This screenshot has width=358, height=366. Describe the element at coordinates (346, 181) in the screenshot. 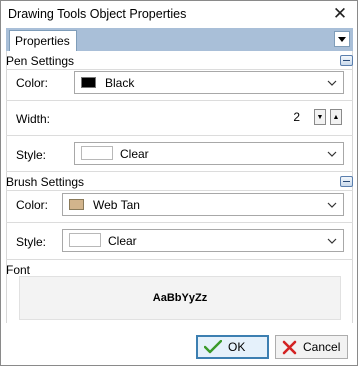

I see `brush-collapse-icon` at that location.